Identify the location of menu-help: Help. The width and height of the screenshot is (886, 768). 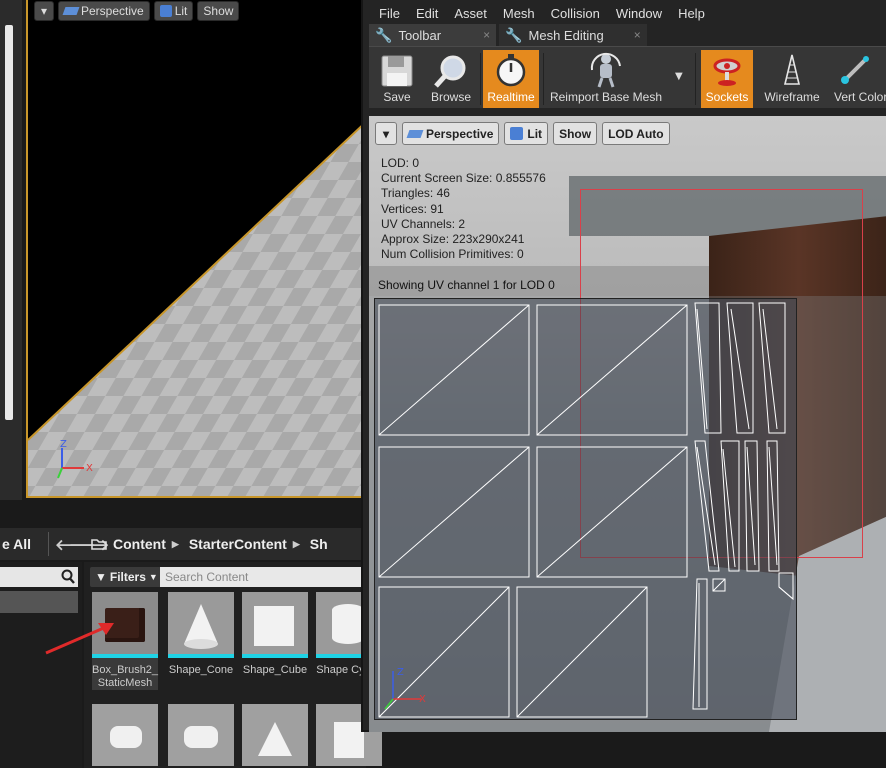
(691, 13).